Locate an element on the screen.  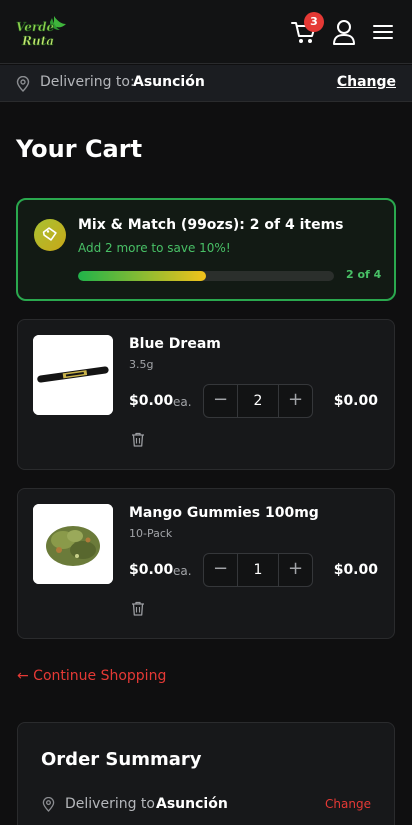
delivery-label: Delivering to: is located at coordinates (87, 82).